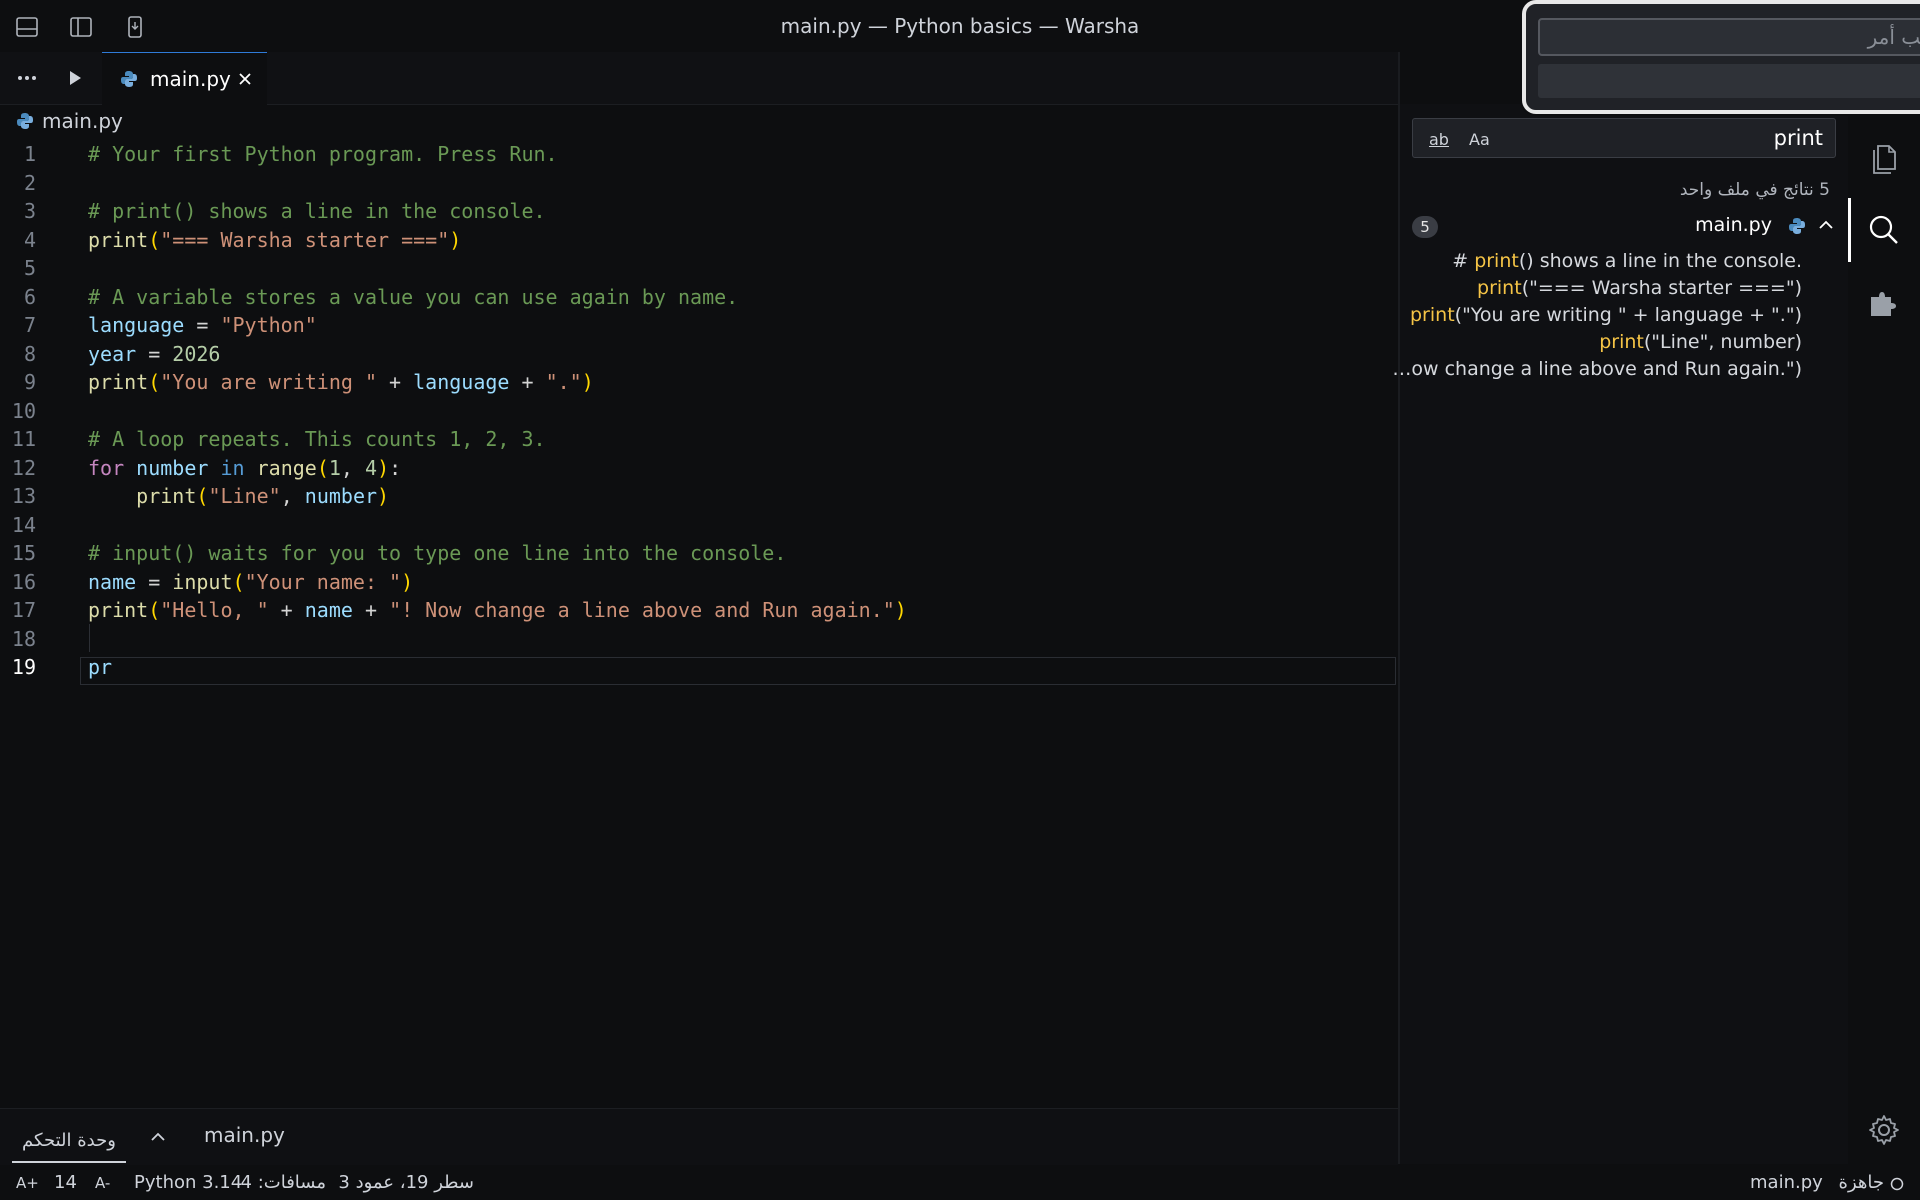  What do you see at coordinates (699, 468) in the screenshot?
I see `code-line: 12 for number in range(1, 4):` at bounding box center [699, 468].